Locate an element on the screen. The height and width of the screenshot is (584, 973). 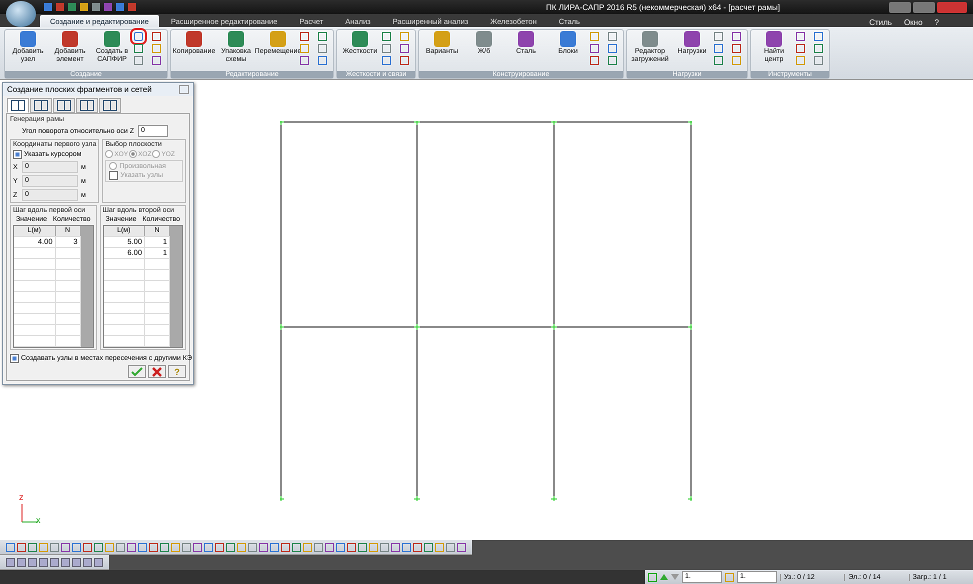
cancel-button is located at coordinates (157, 371).